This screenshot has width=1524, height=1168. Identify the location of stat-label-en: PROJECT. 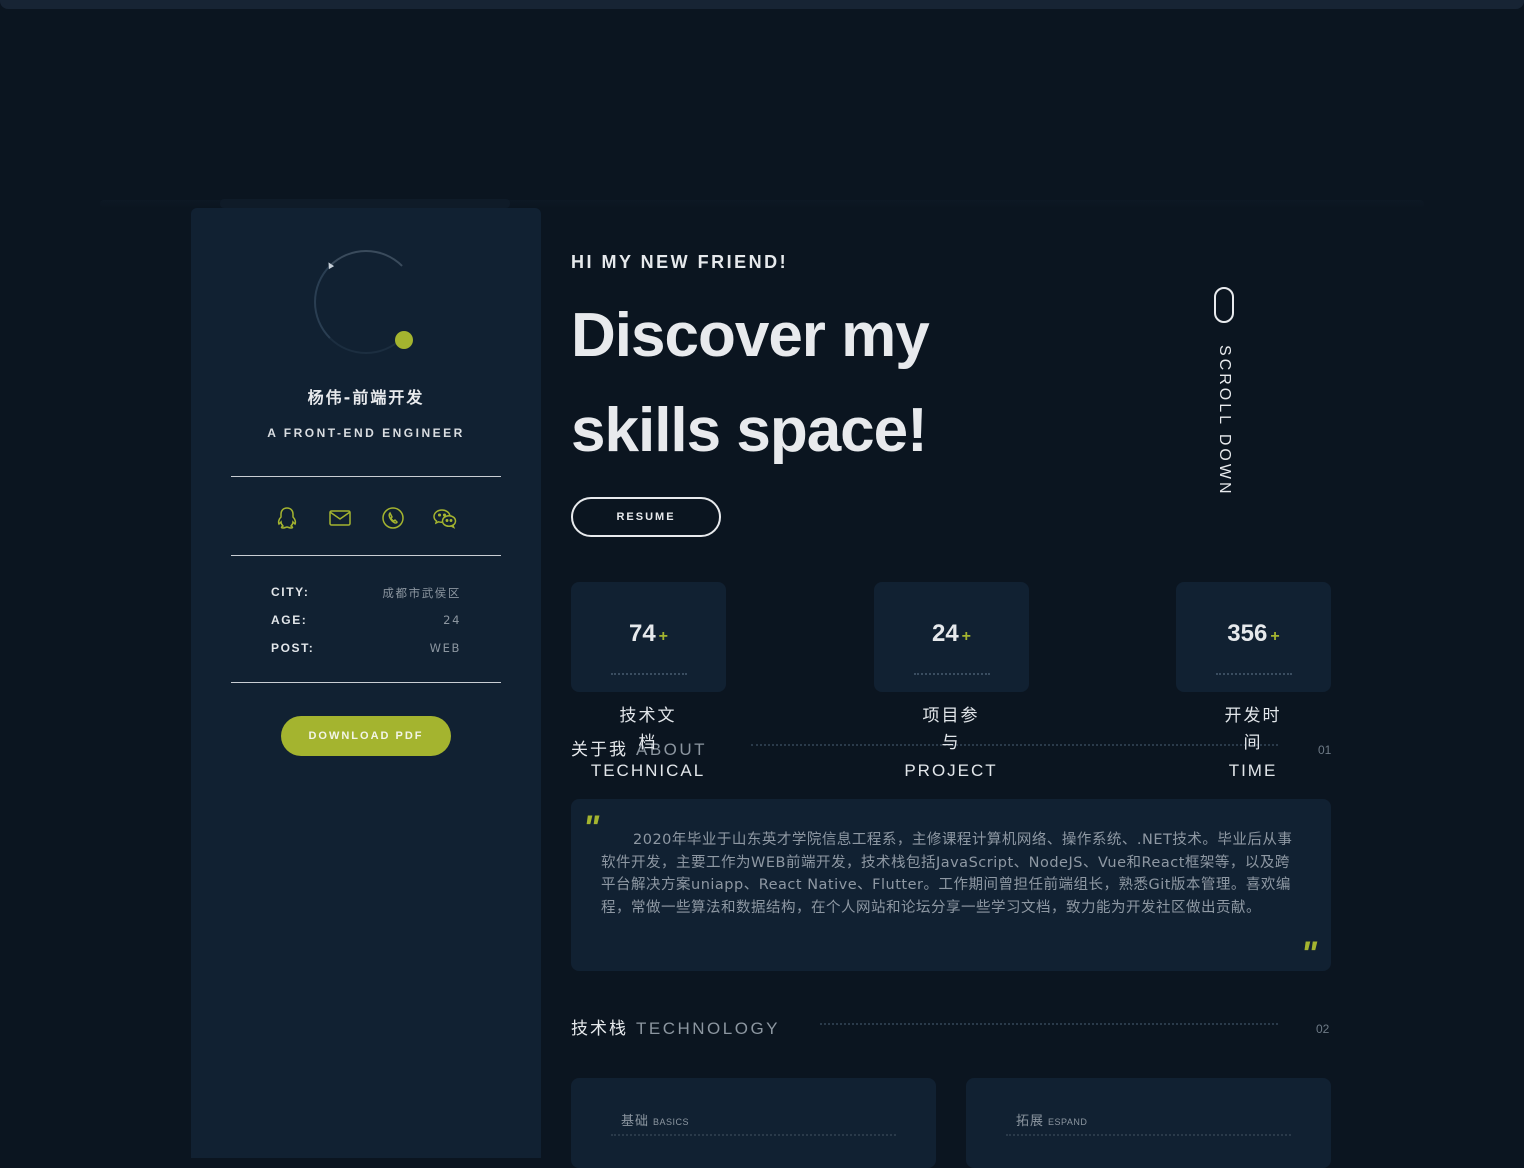
(951, 770).